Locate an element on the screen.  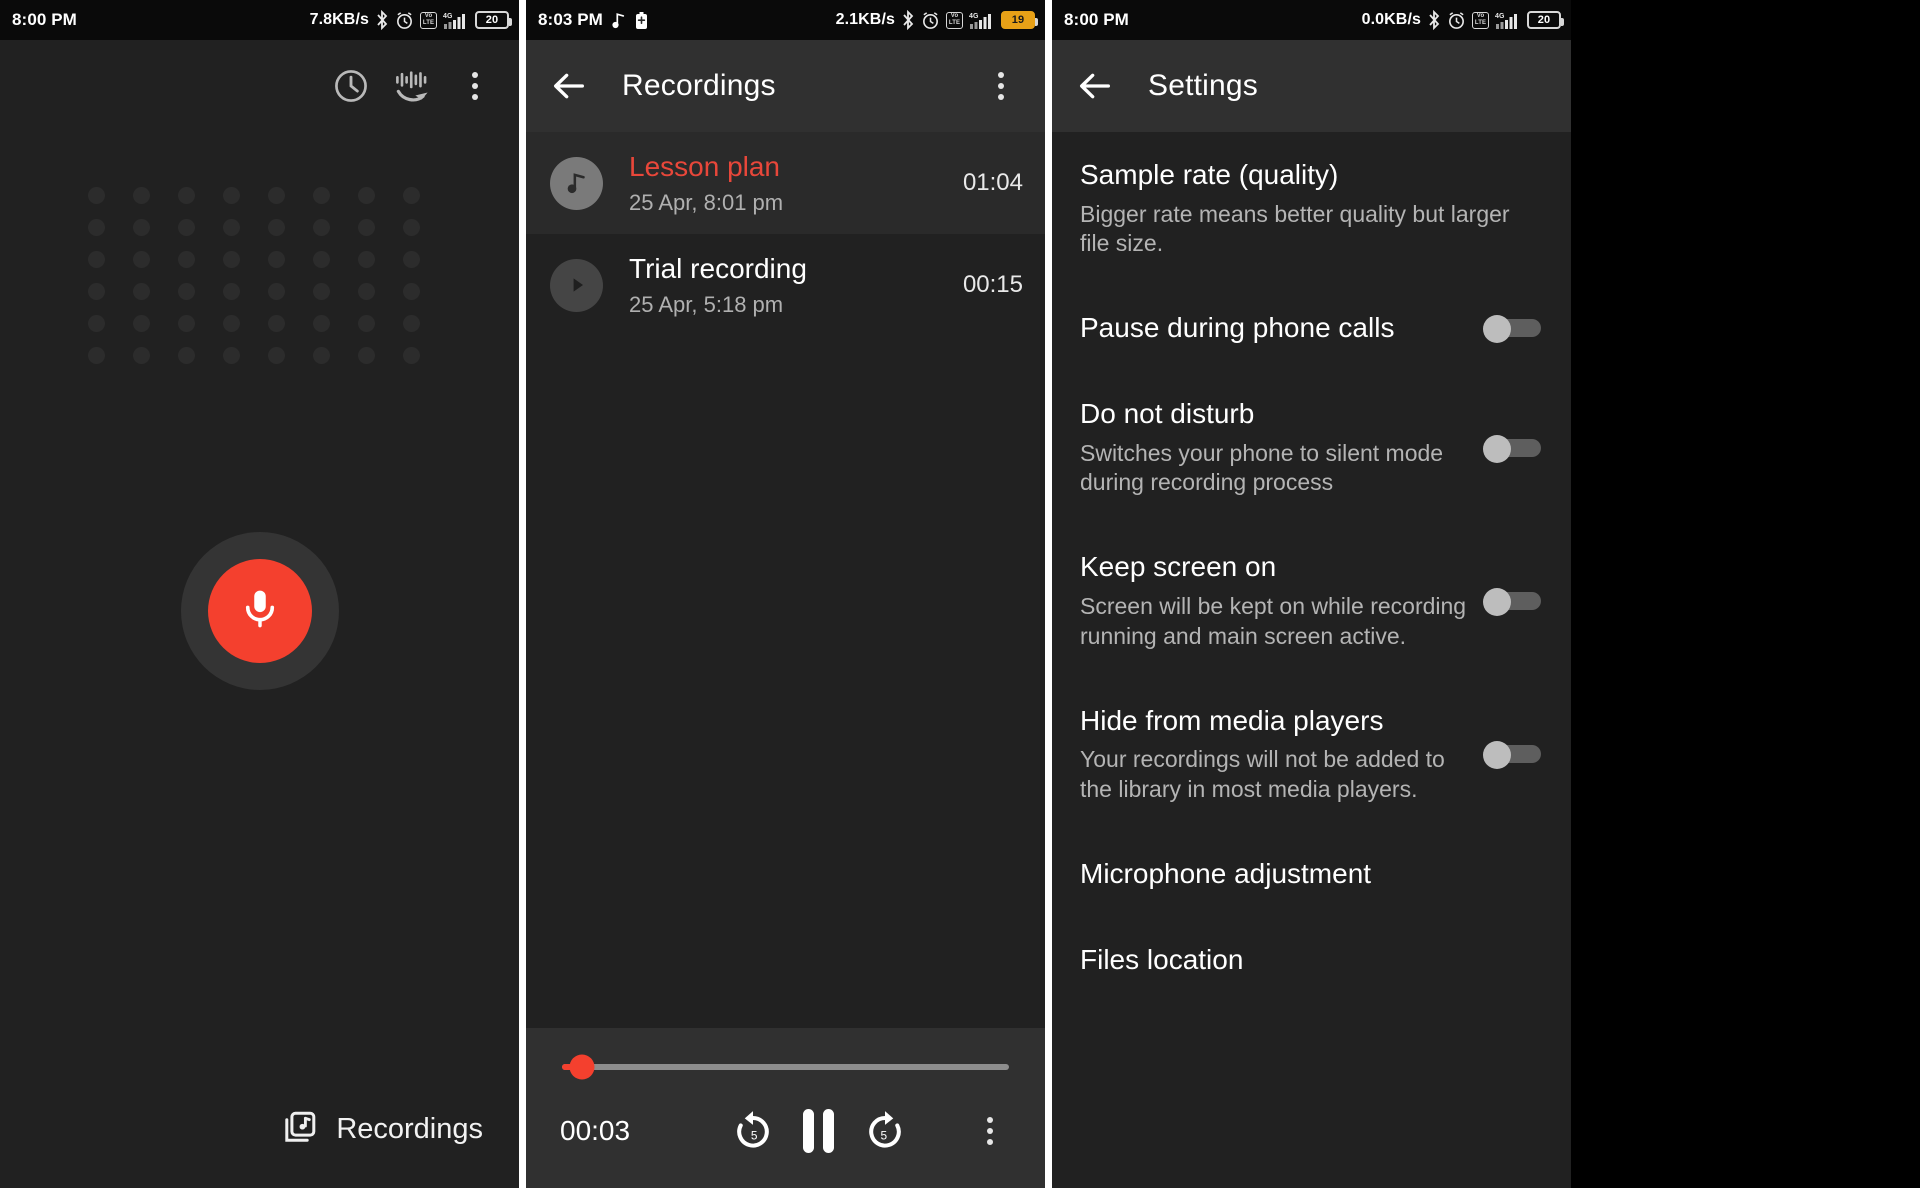
setting-text: Files location is located at coordinates (1310, 960).